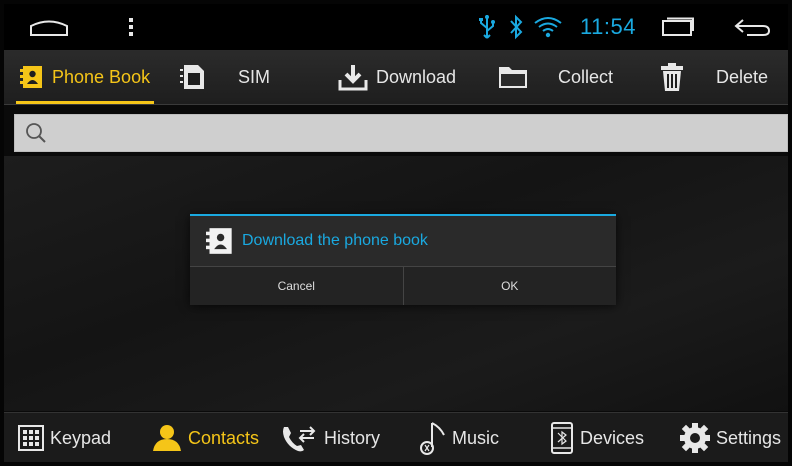 This screenshot has height=466, width=792. I want to click on nav-contacts: Contacts, so click(205, 437).